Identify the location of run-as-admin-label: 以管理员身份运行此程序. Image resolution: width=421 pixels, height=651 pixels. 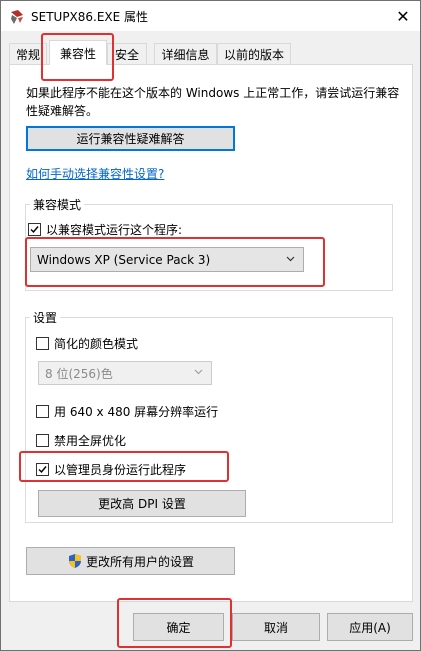
(120, 470).